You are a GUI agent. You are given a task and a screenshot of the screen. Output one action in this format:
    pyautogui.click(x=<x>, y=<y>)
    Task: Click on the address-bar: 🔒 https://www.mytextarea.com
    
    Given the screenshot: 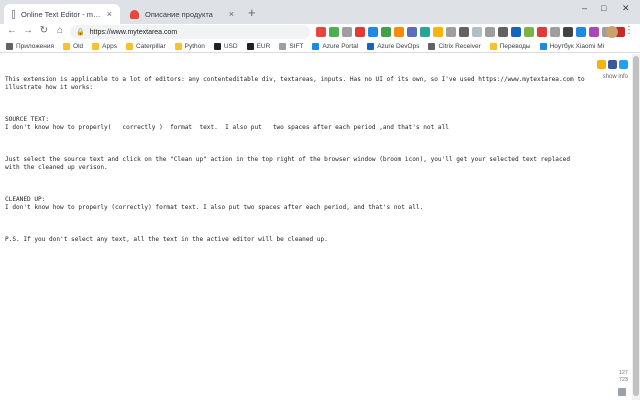 What is the action you would take?
    pyautogui.click(x=190, y=32)
    